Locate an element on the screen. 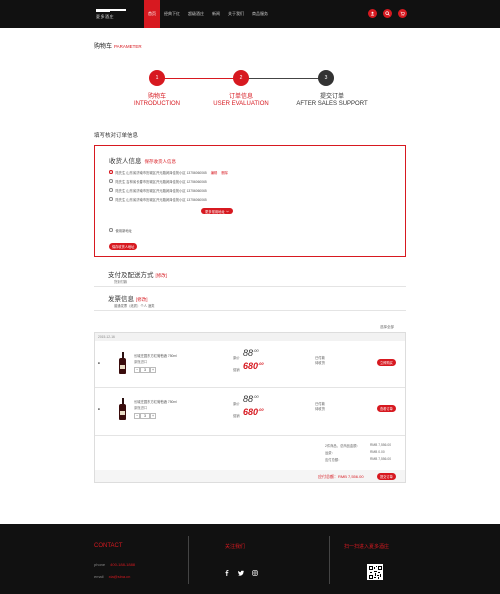  contact-email: email xia@sina.cn is located at coordinates (112, 576).